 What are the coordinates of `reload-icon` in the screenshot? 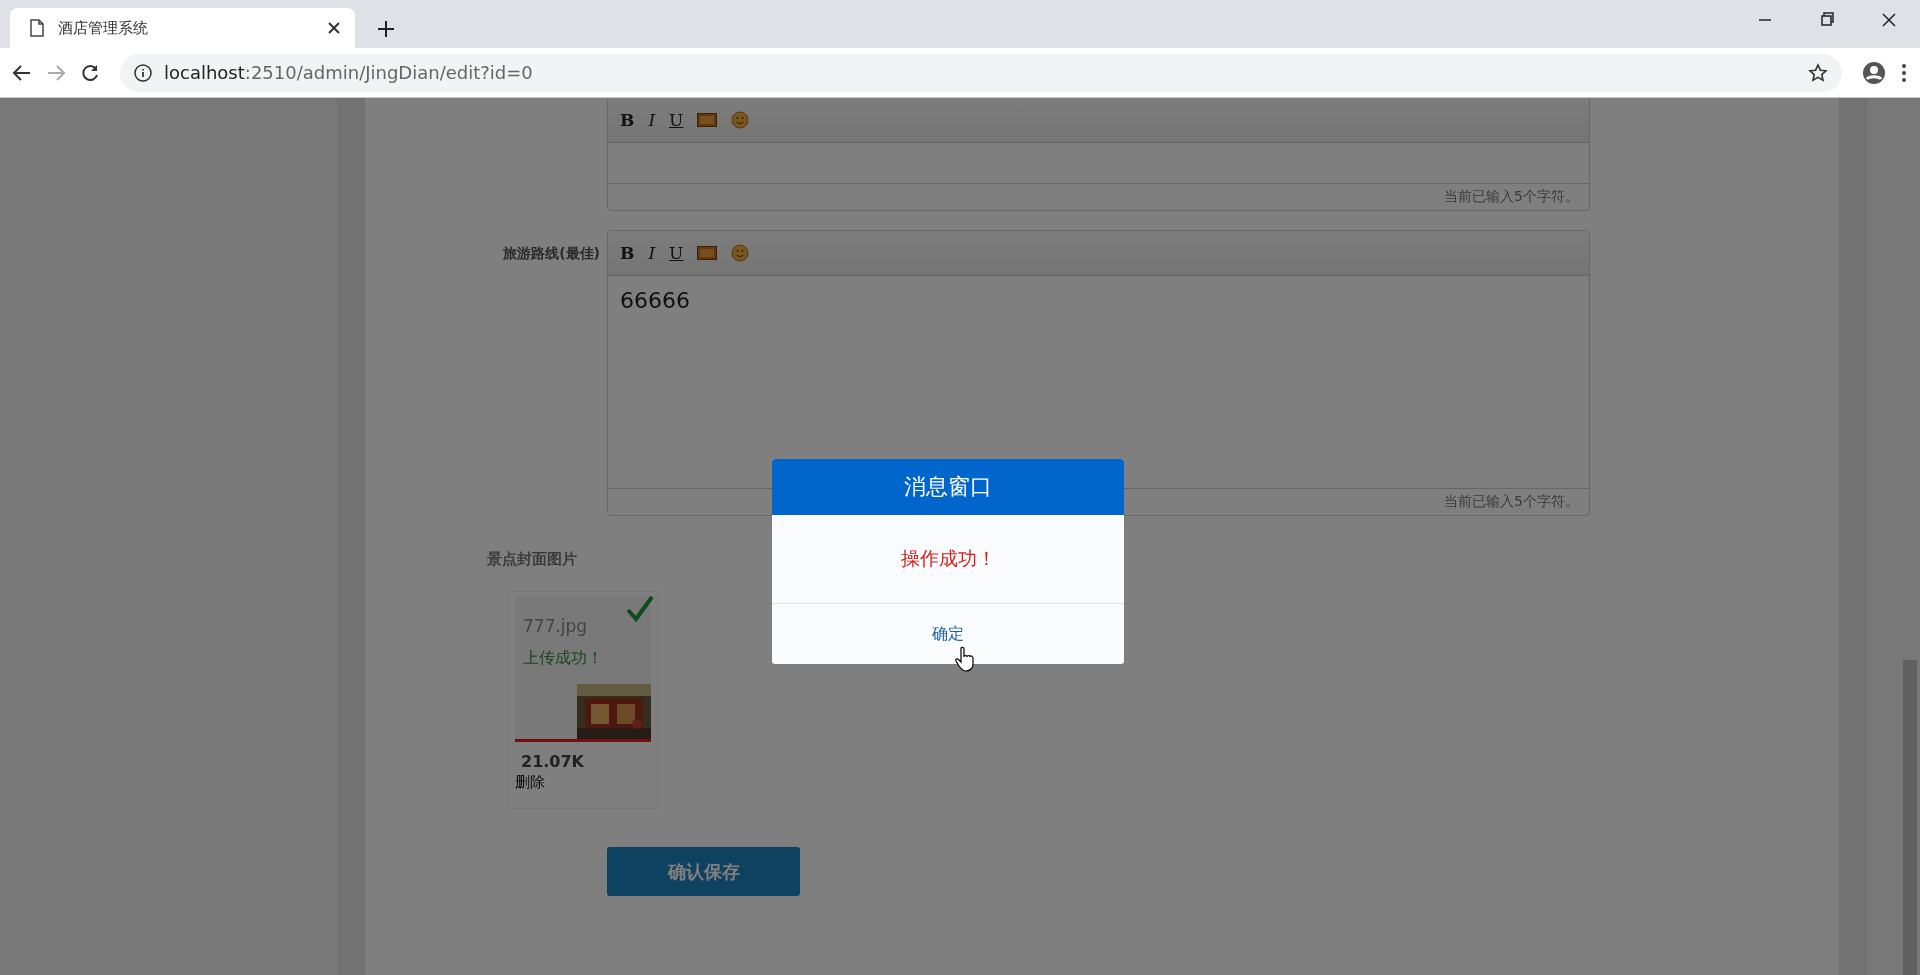 It's located at (90, 72).